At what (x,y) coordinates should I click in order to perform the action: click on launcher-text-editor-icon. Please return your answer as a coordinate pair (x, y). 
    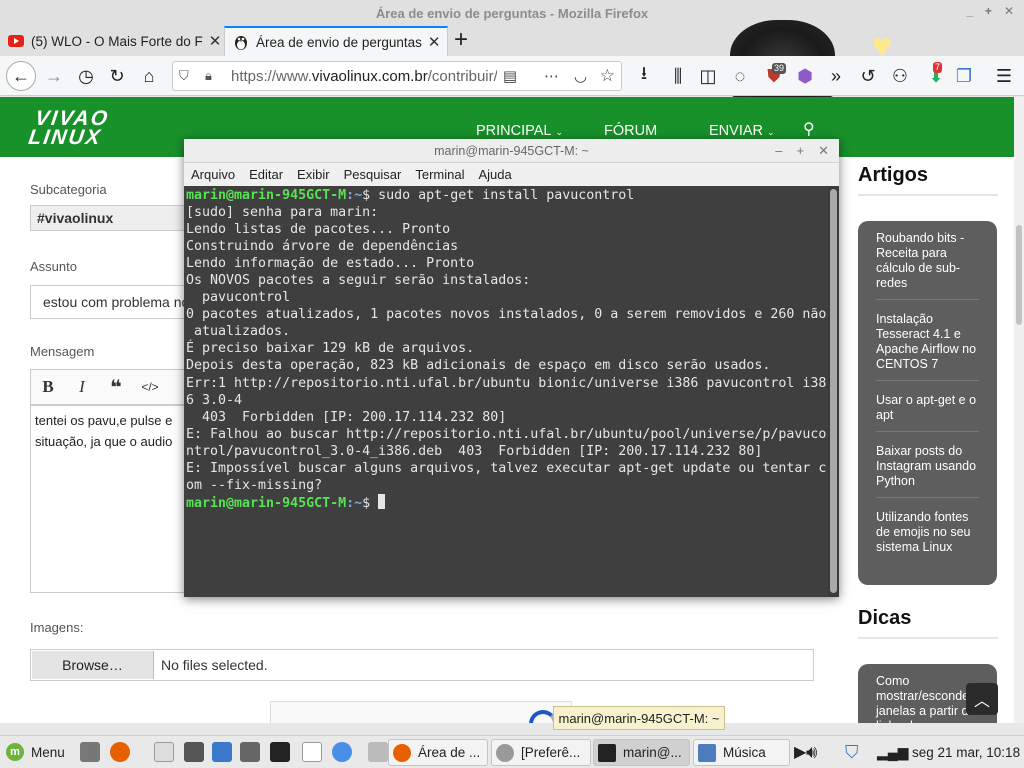
    Looking at the image, I should click on (164, 752).